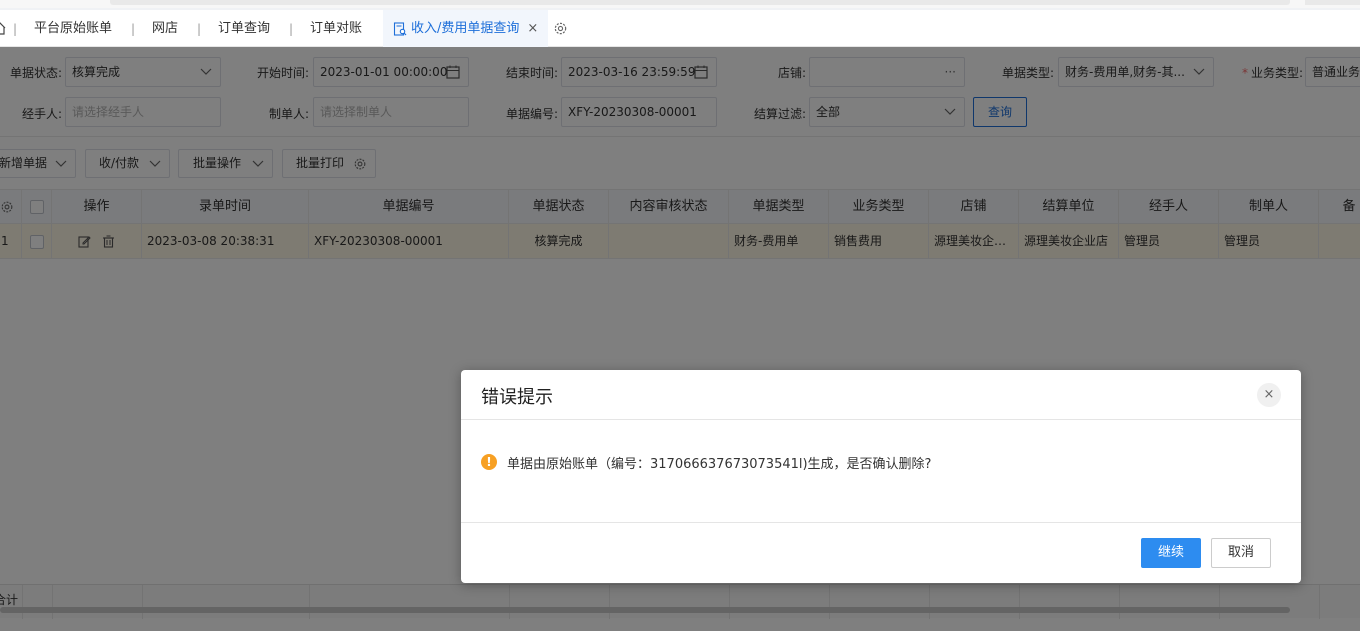  I want to click on dialog-close-icon: ×, so click(1269, 395).